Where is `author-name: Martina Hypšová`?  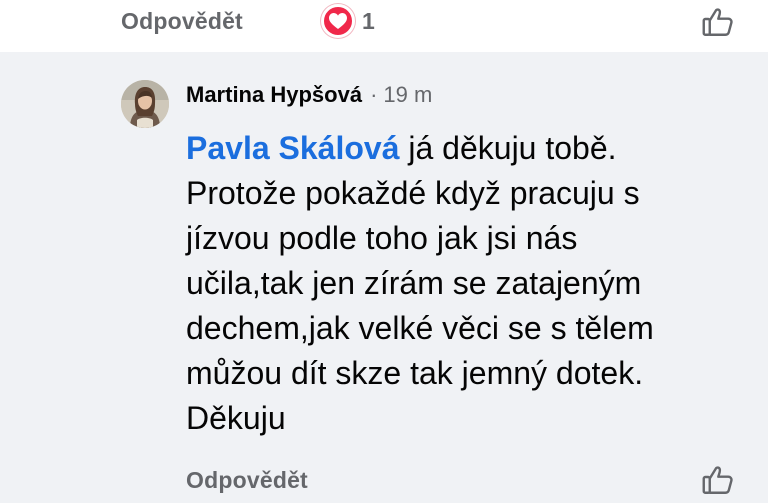 author-name: Martina Hypšová is located at coordinates (274, 94).